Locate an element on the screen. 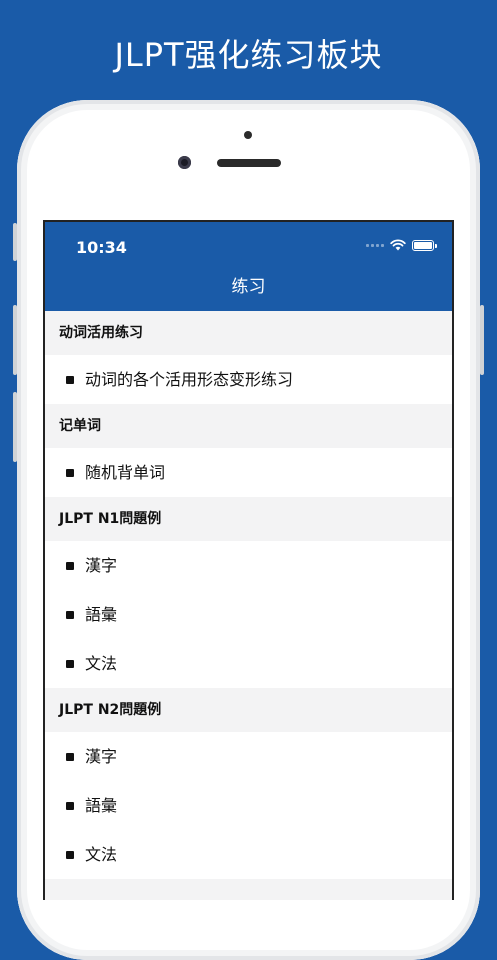 The width and height of the screenshot is (497, 960). status-time: 10:34 is located at coordinates (101, 247).